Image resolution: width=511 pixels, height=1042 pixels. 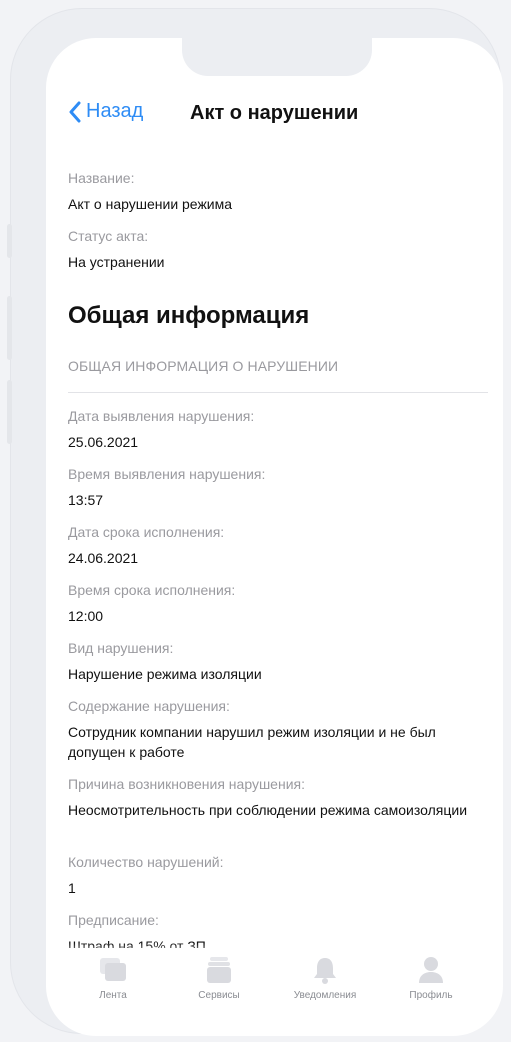 I want to click on services-icon, so click(x=219, y=970).